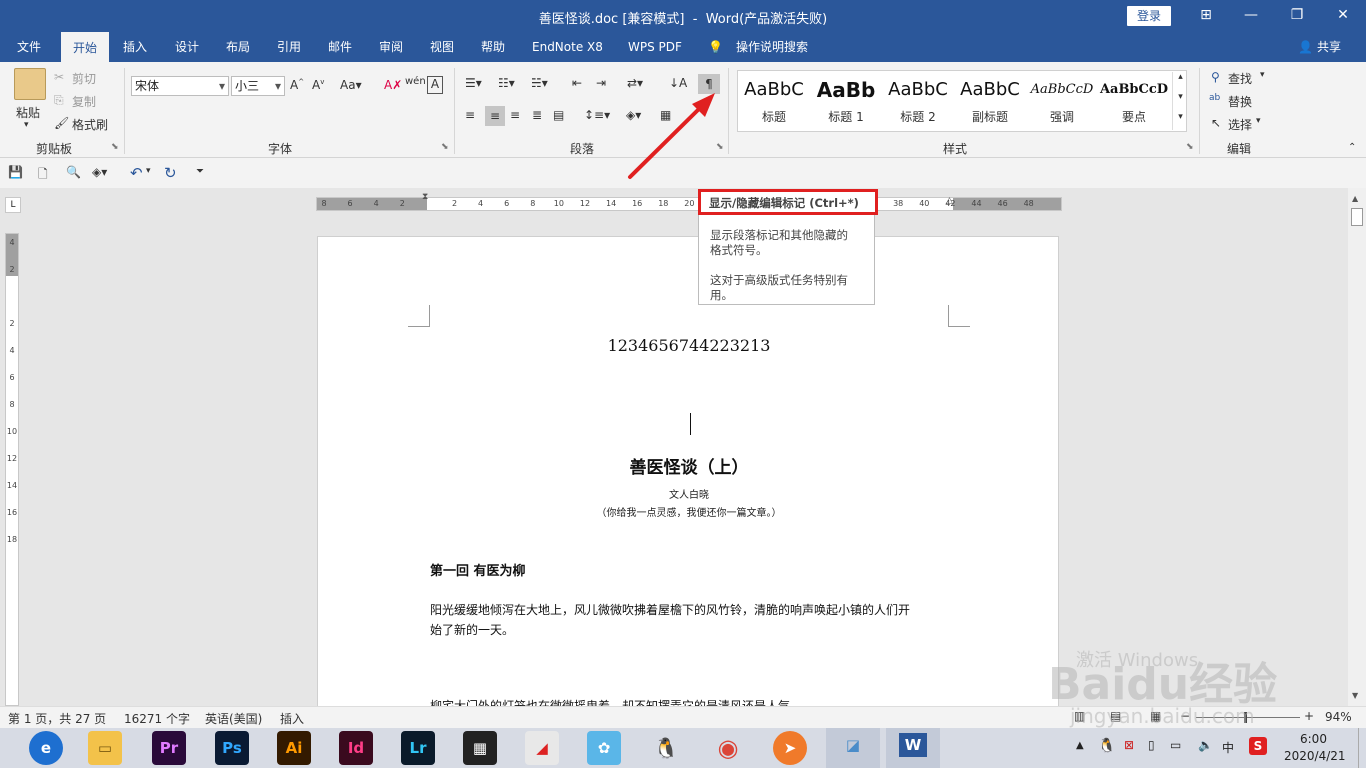 The image size is (1366, 768). Describe the element at coordinates (1216, 123) in the screenshot. I see `select-icon: ↖` at that location.